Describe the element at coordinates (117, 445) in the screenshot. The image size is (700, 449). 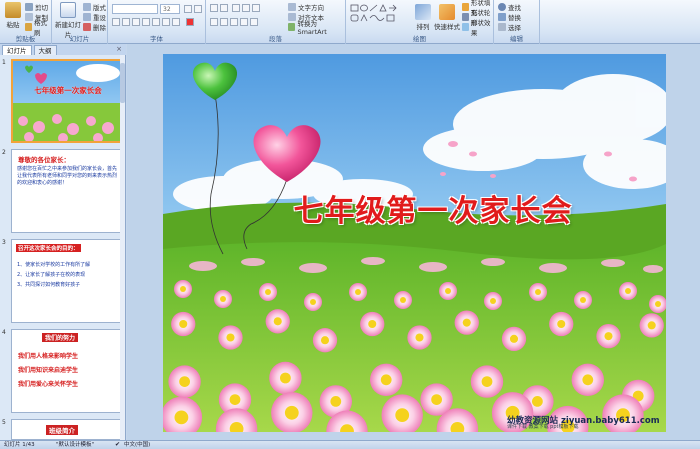
I see `spellcheck-icon: ✔` at that location.